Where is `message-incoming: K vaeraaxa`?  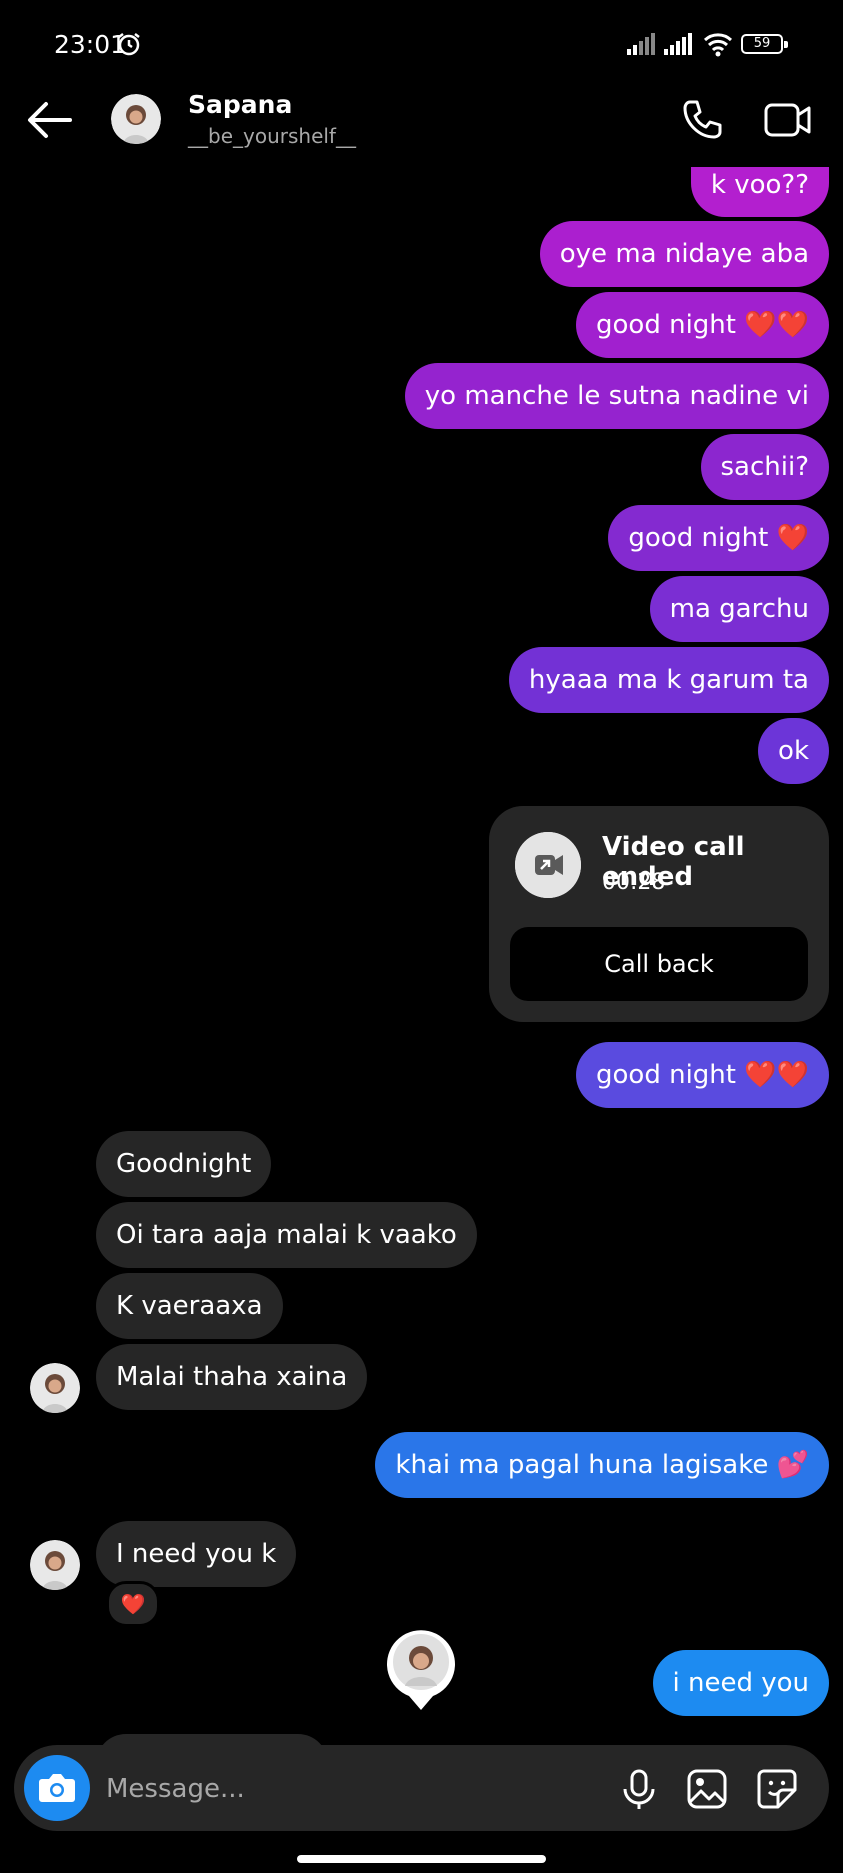 message-incoming: K vaeraaxa is located at coordinates (189, 1306).